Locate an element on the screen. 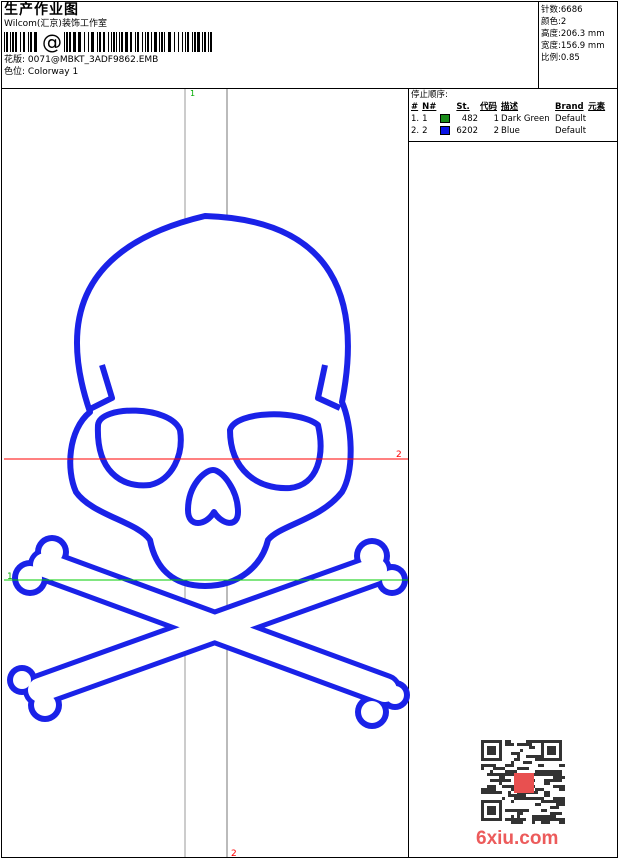  guide-label-red: 2 is located at coordinates (399, 455).